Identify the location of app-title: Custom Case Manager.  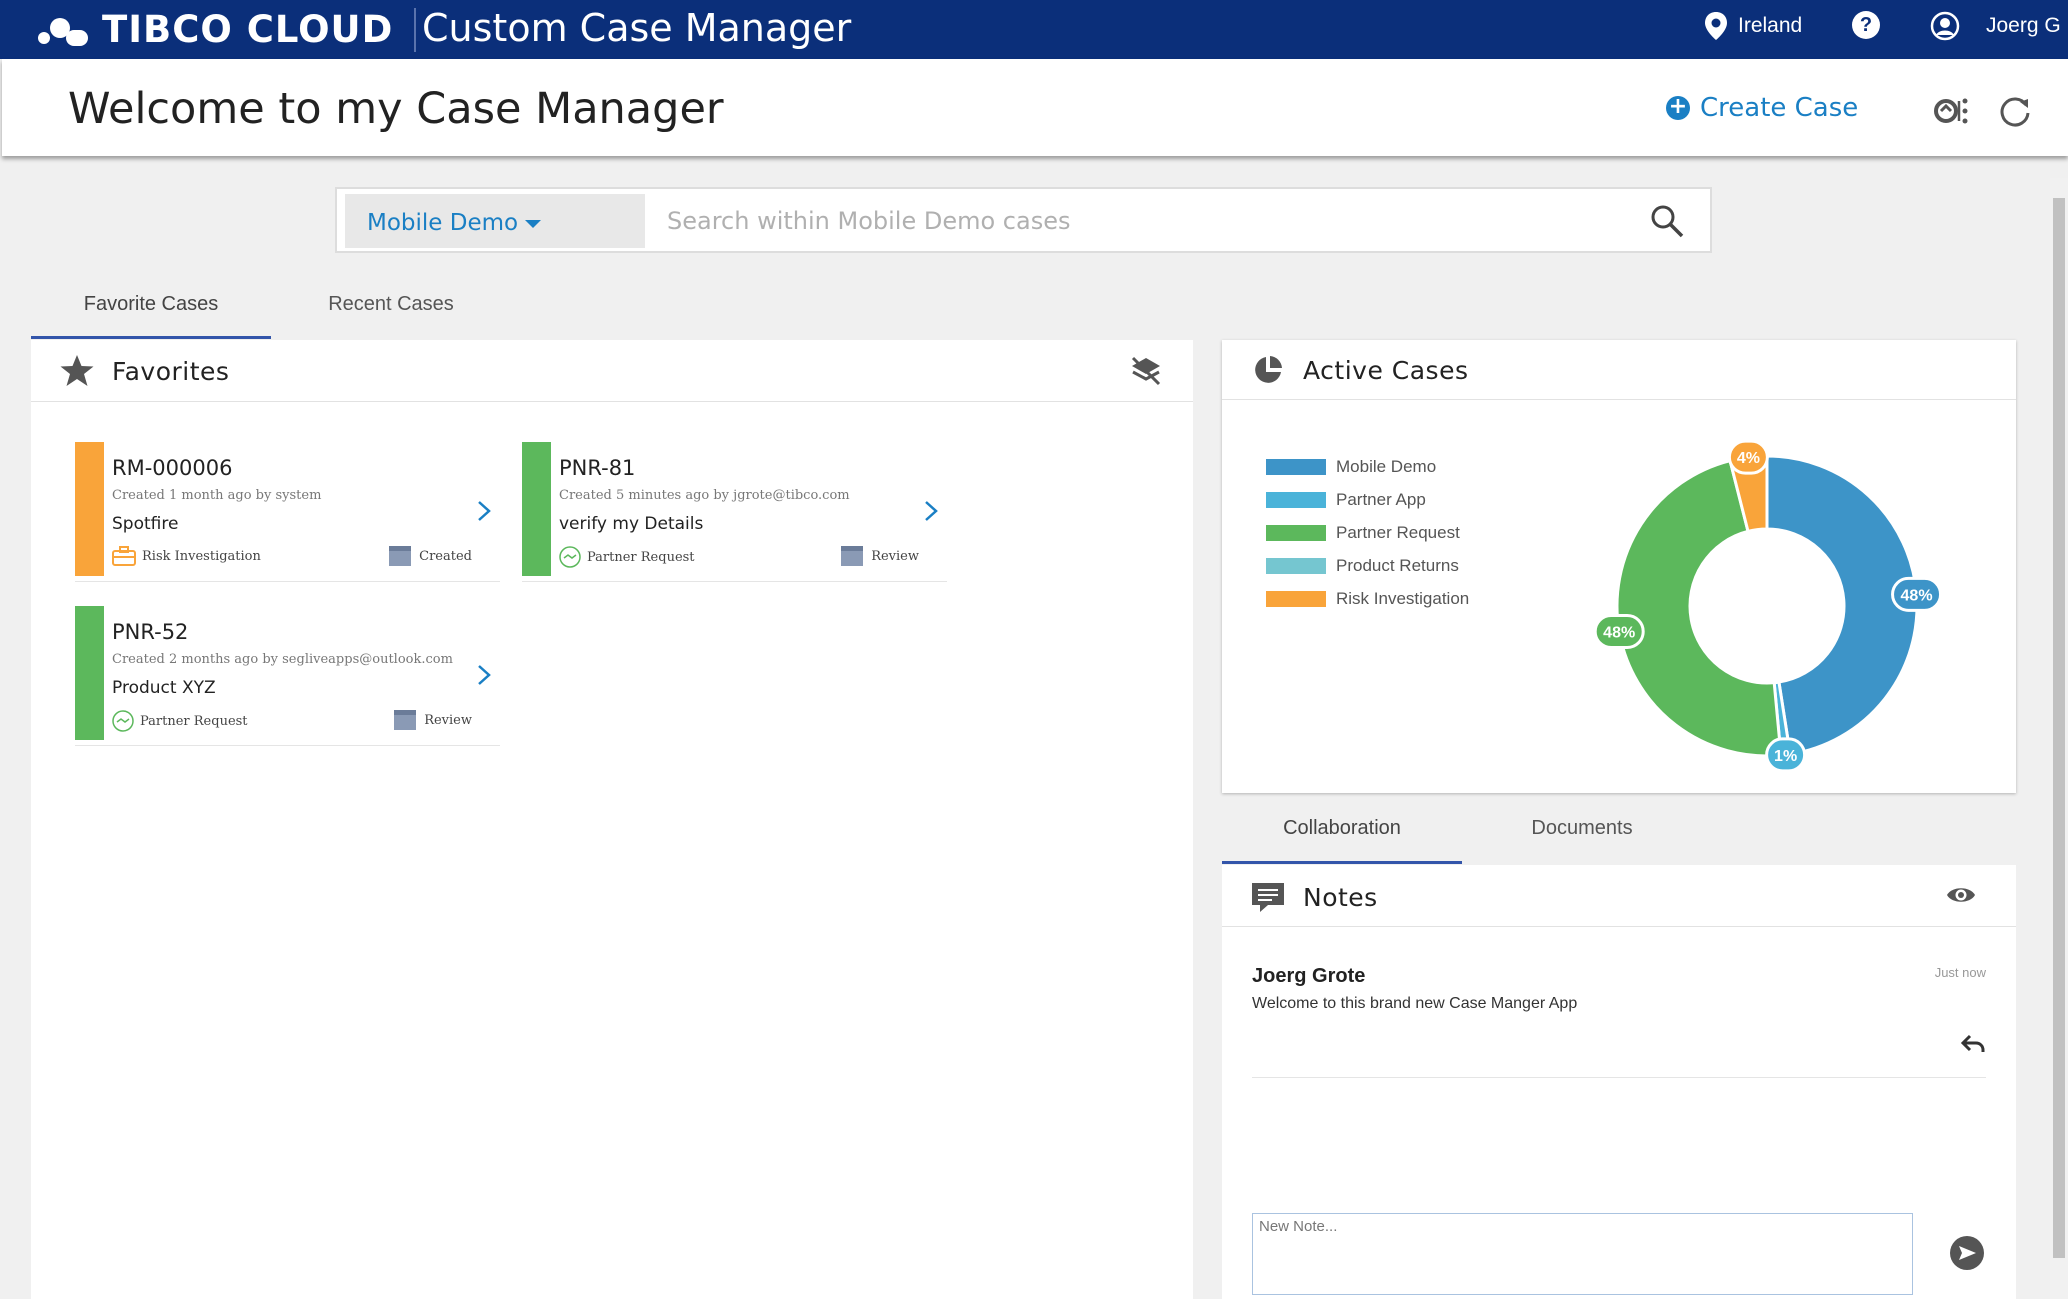
(637, 28).